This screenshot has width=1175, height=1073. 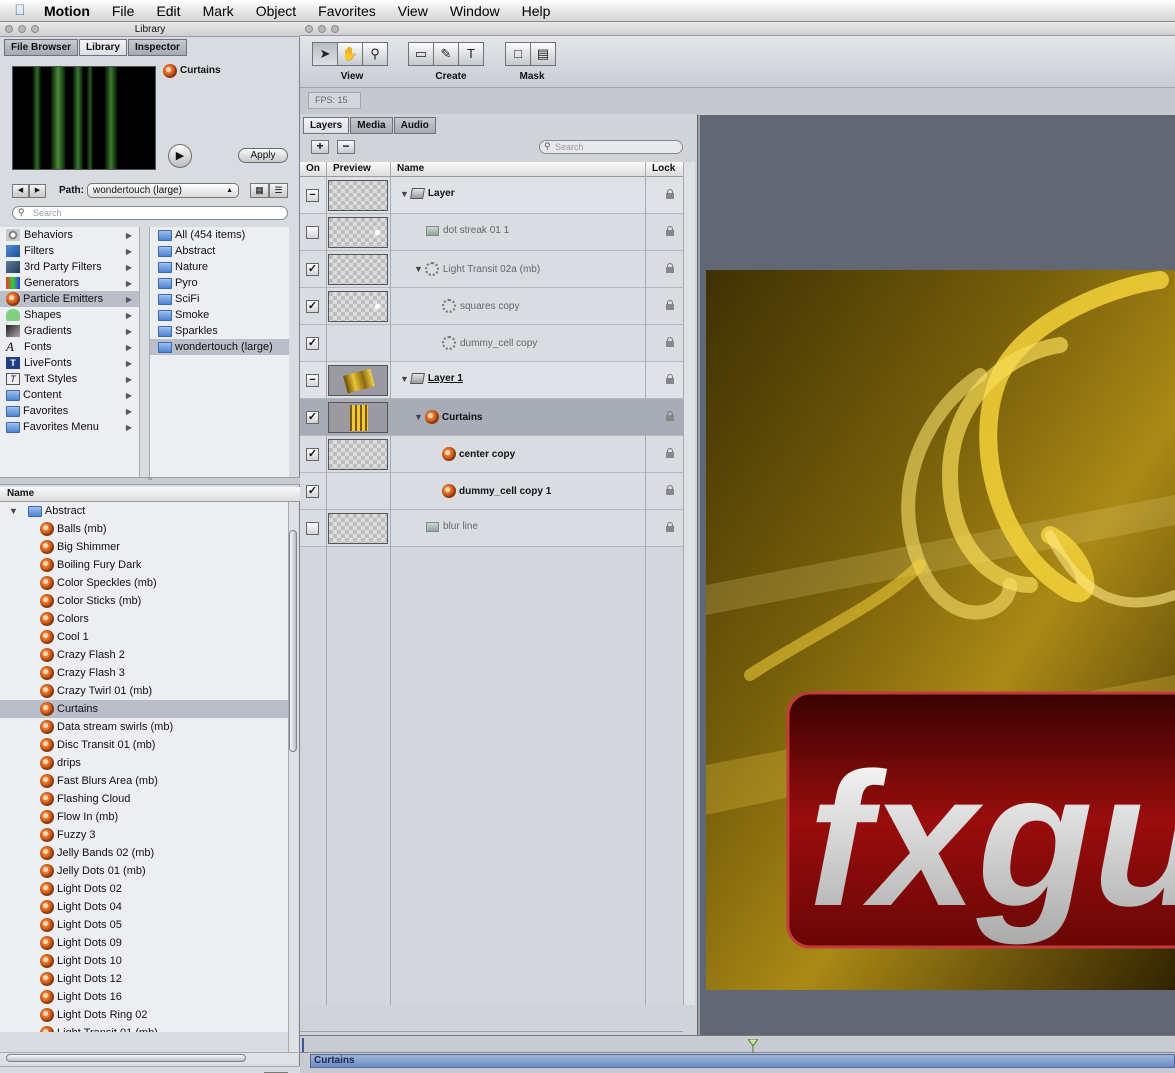 I want to click on pan-hand-icon: ✋, so click(x=350, y=54).